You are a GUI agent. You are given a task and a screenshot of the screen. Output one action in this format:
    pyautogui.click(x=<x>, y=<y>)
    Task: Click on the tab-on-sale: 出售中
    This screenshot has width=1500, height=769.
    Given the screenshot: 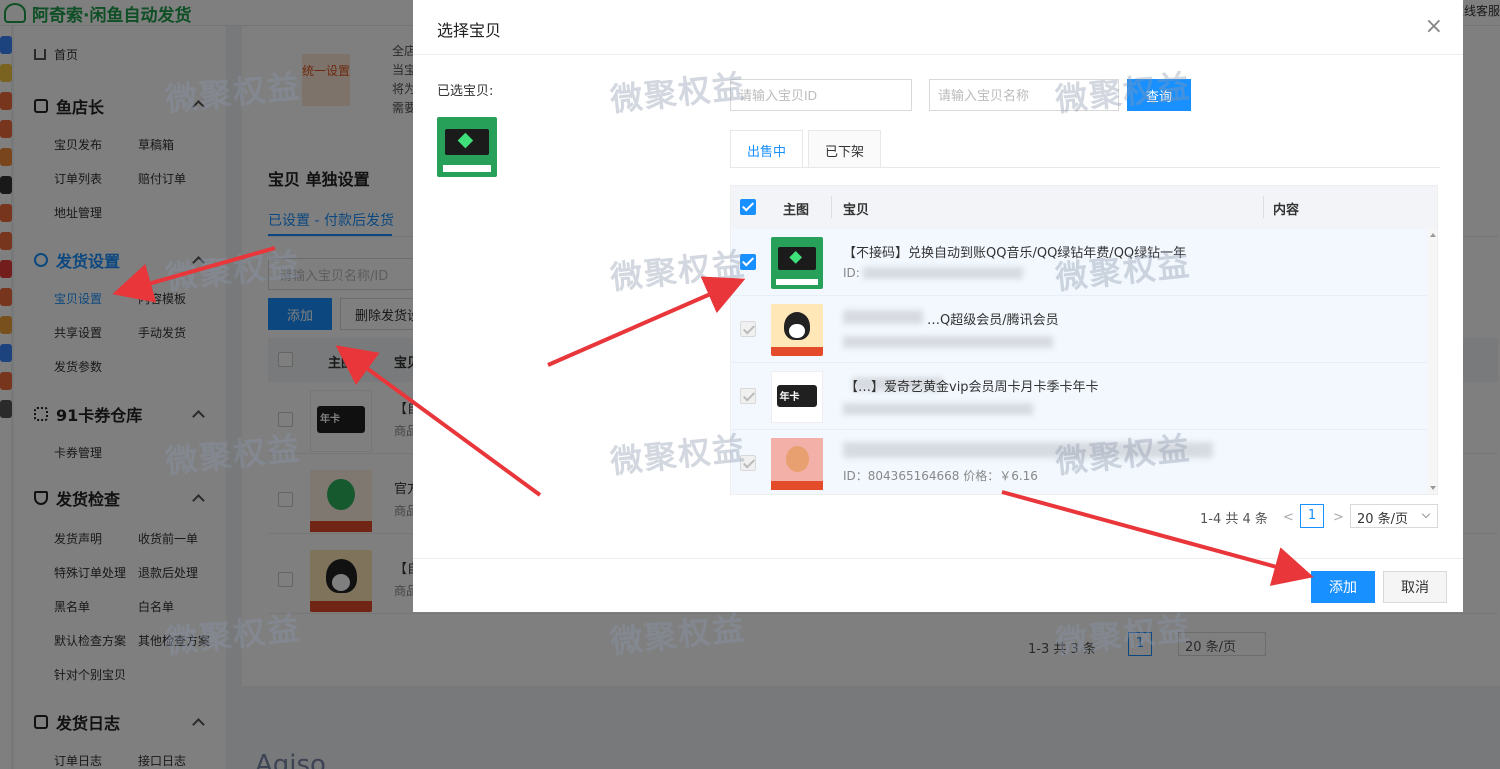 What is the action you would take?
    pyautogui.click(x=767, y=149)
    